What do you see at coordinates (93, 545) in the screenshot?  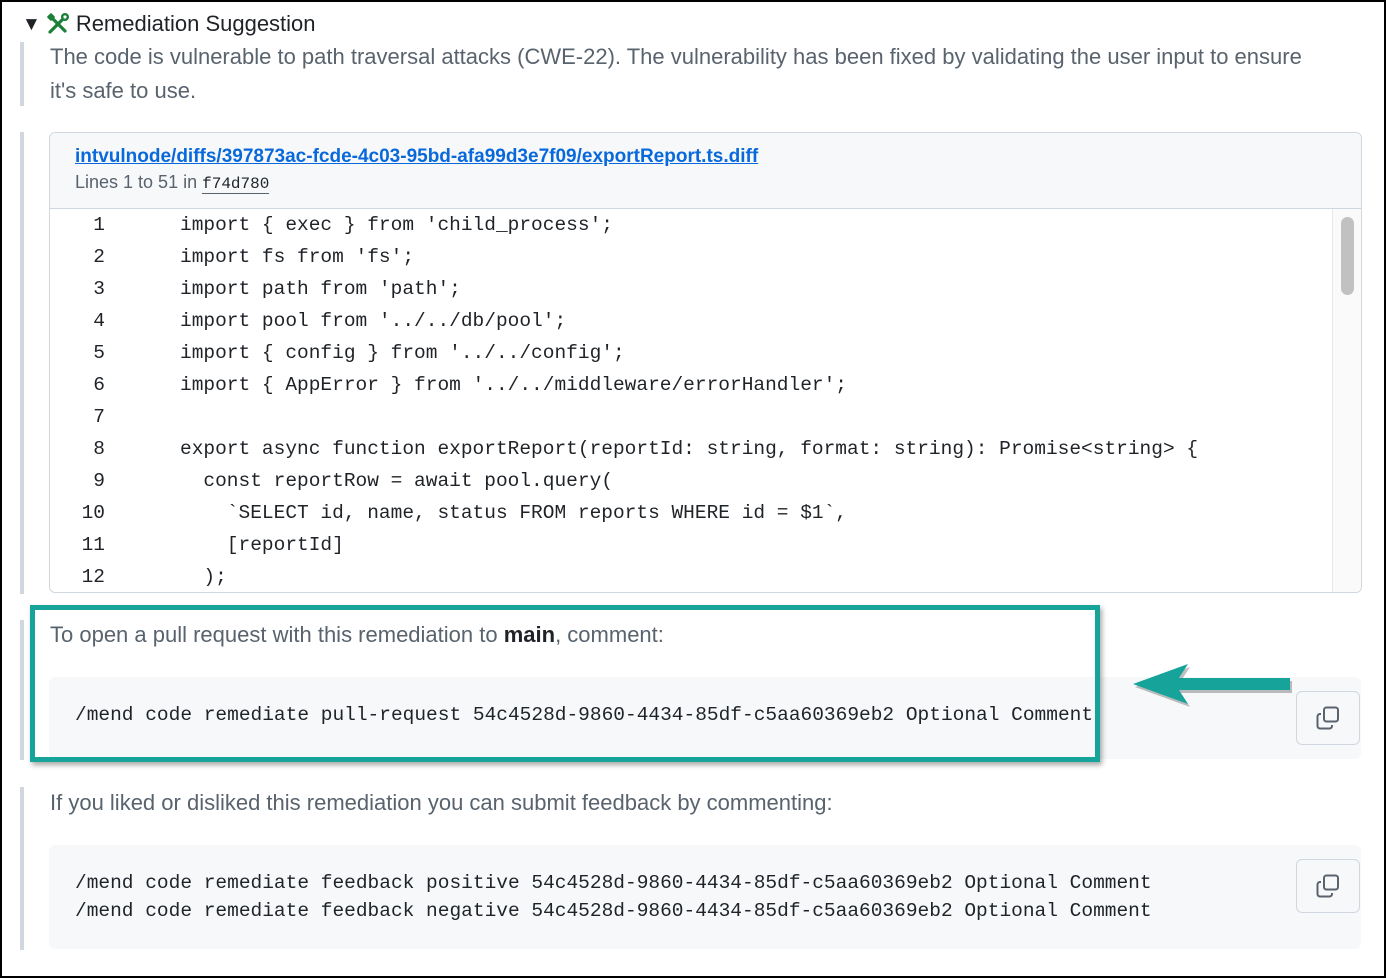 I see `line-number: 11` at bounding box center [93, 545].